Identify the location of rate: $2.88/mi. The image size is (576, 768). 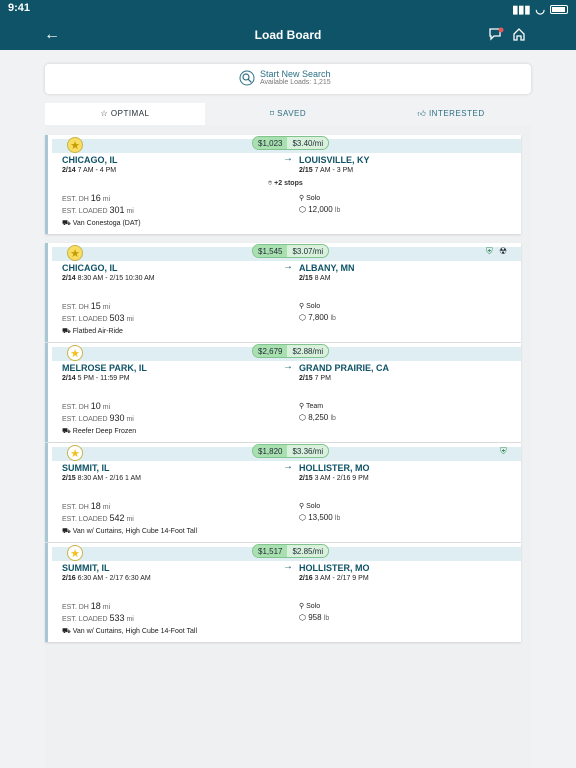
(308, 351).